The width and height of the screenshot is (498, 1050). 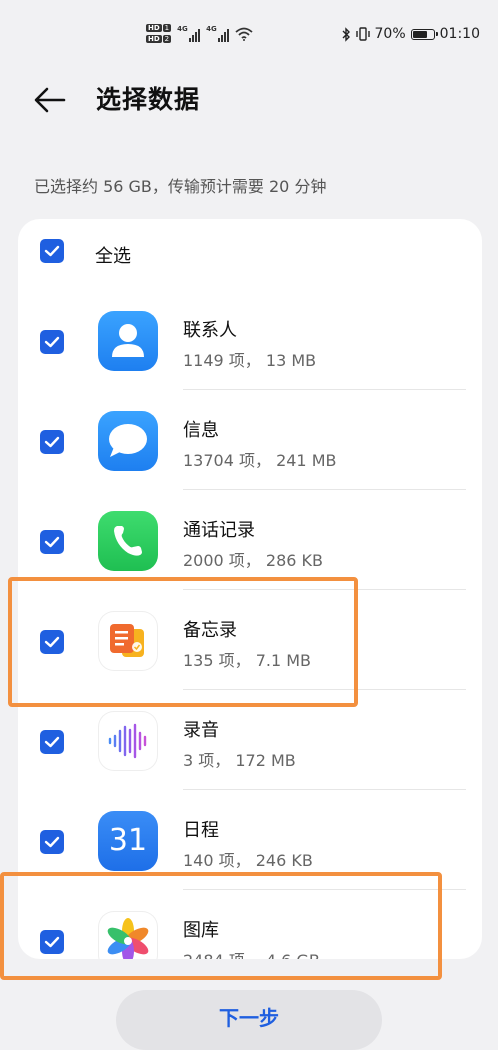 What do you see at coordinates (248, 860) in the screenshot?
I see `item-meta: 140 项， 246 KB` at bounding box center [248, 860].